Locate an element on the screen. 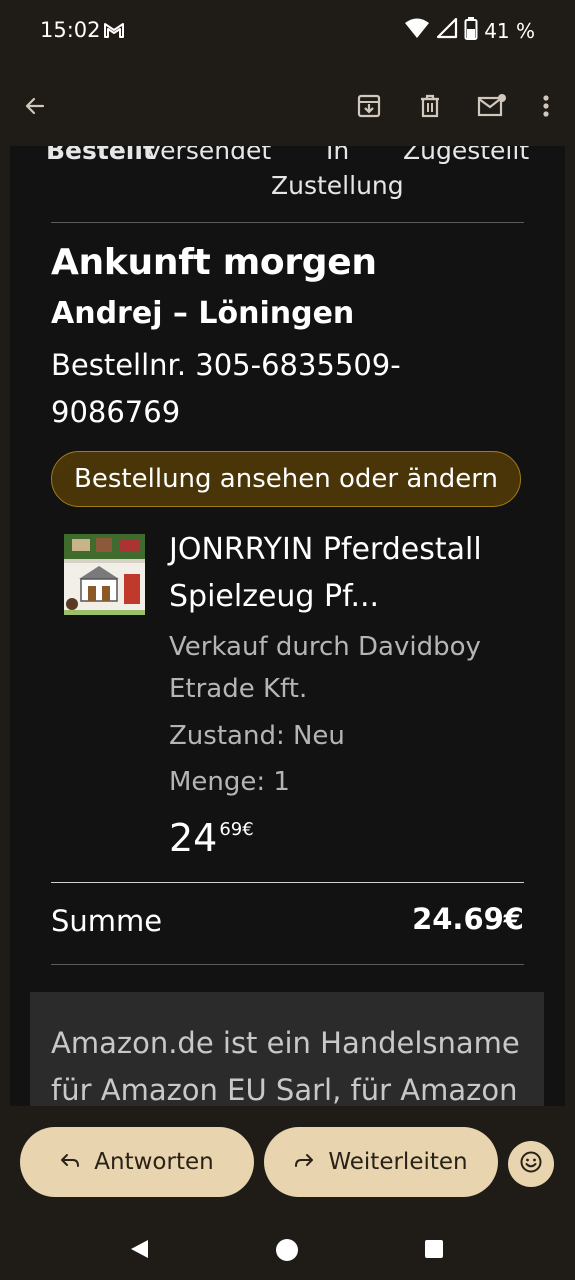 This screenshot has width=575, height=1280. nav-home-icon is located at coordinates (287, 1252).